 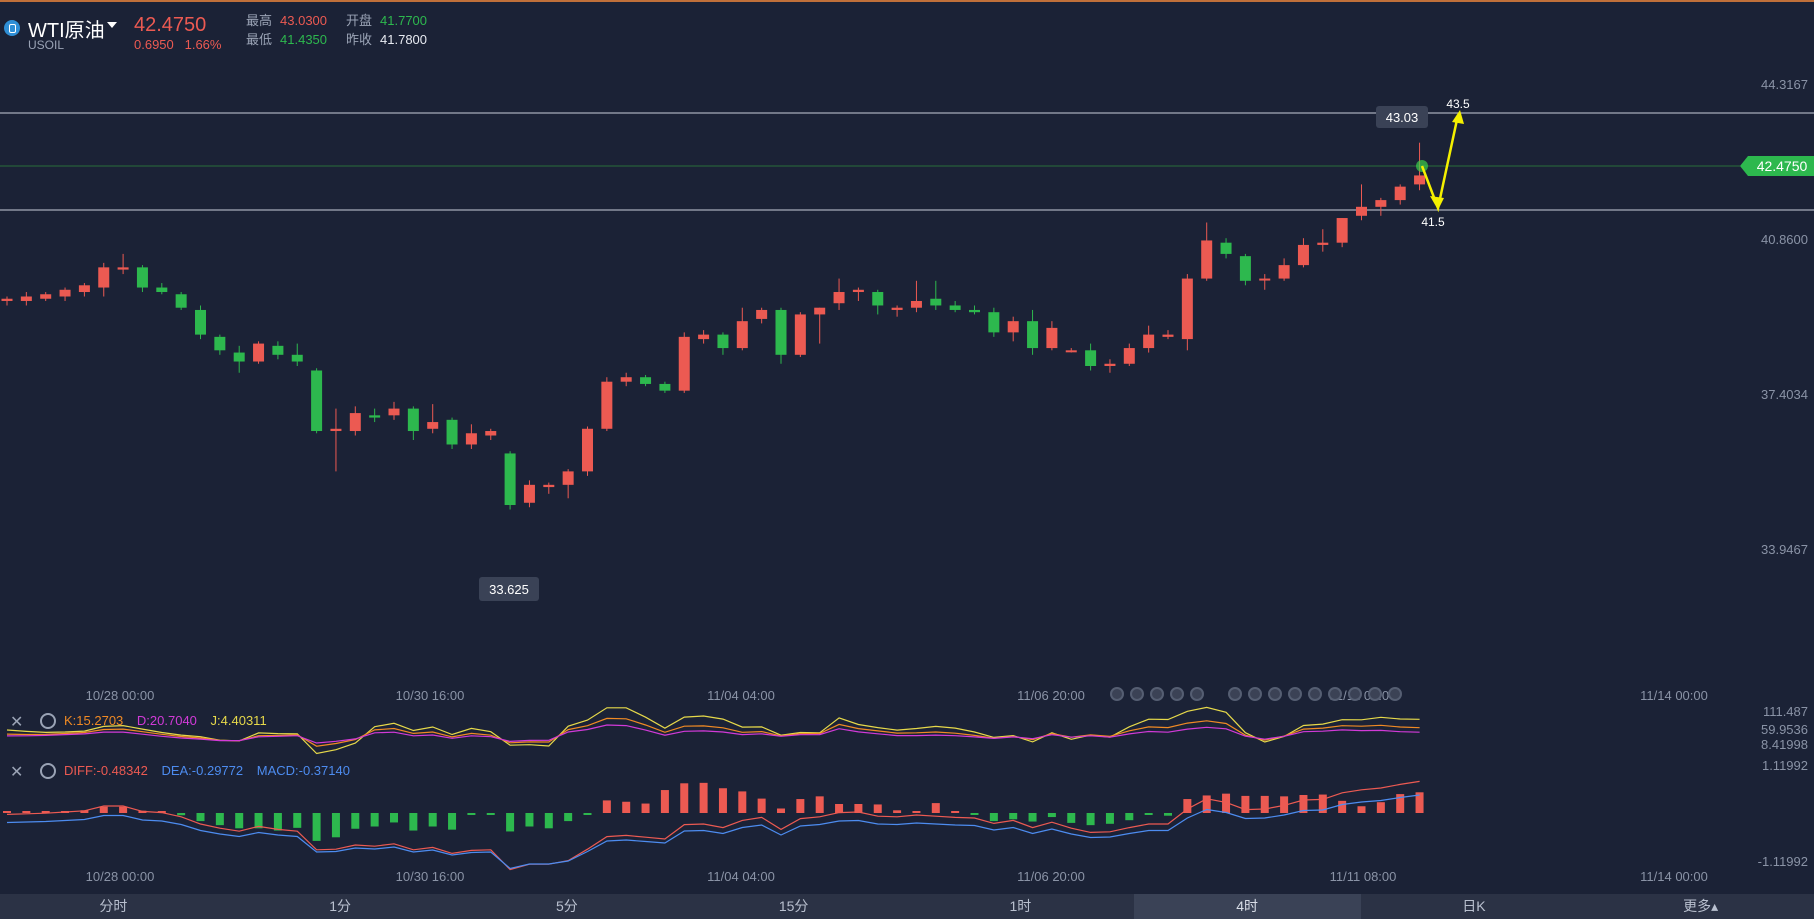 What do you see at coordinates (154, 44) in the screenshot?
I see `change-value: 0.6950` at bounding box center [154, 44].